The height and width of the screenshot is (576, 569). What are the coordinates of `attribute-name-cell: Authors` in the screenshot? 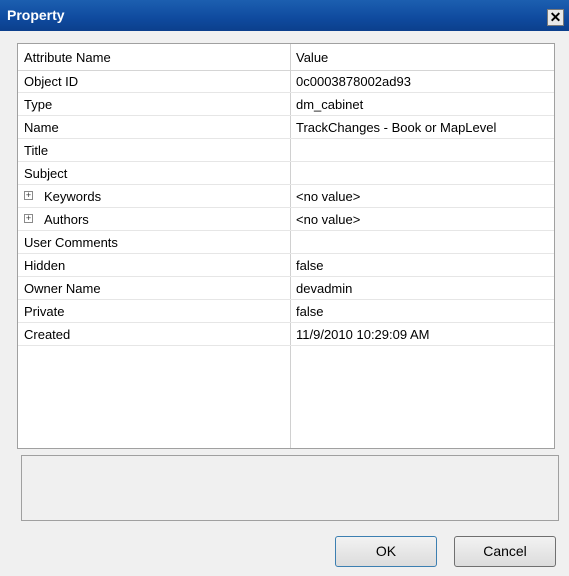 It's located at (66, 219).